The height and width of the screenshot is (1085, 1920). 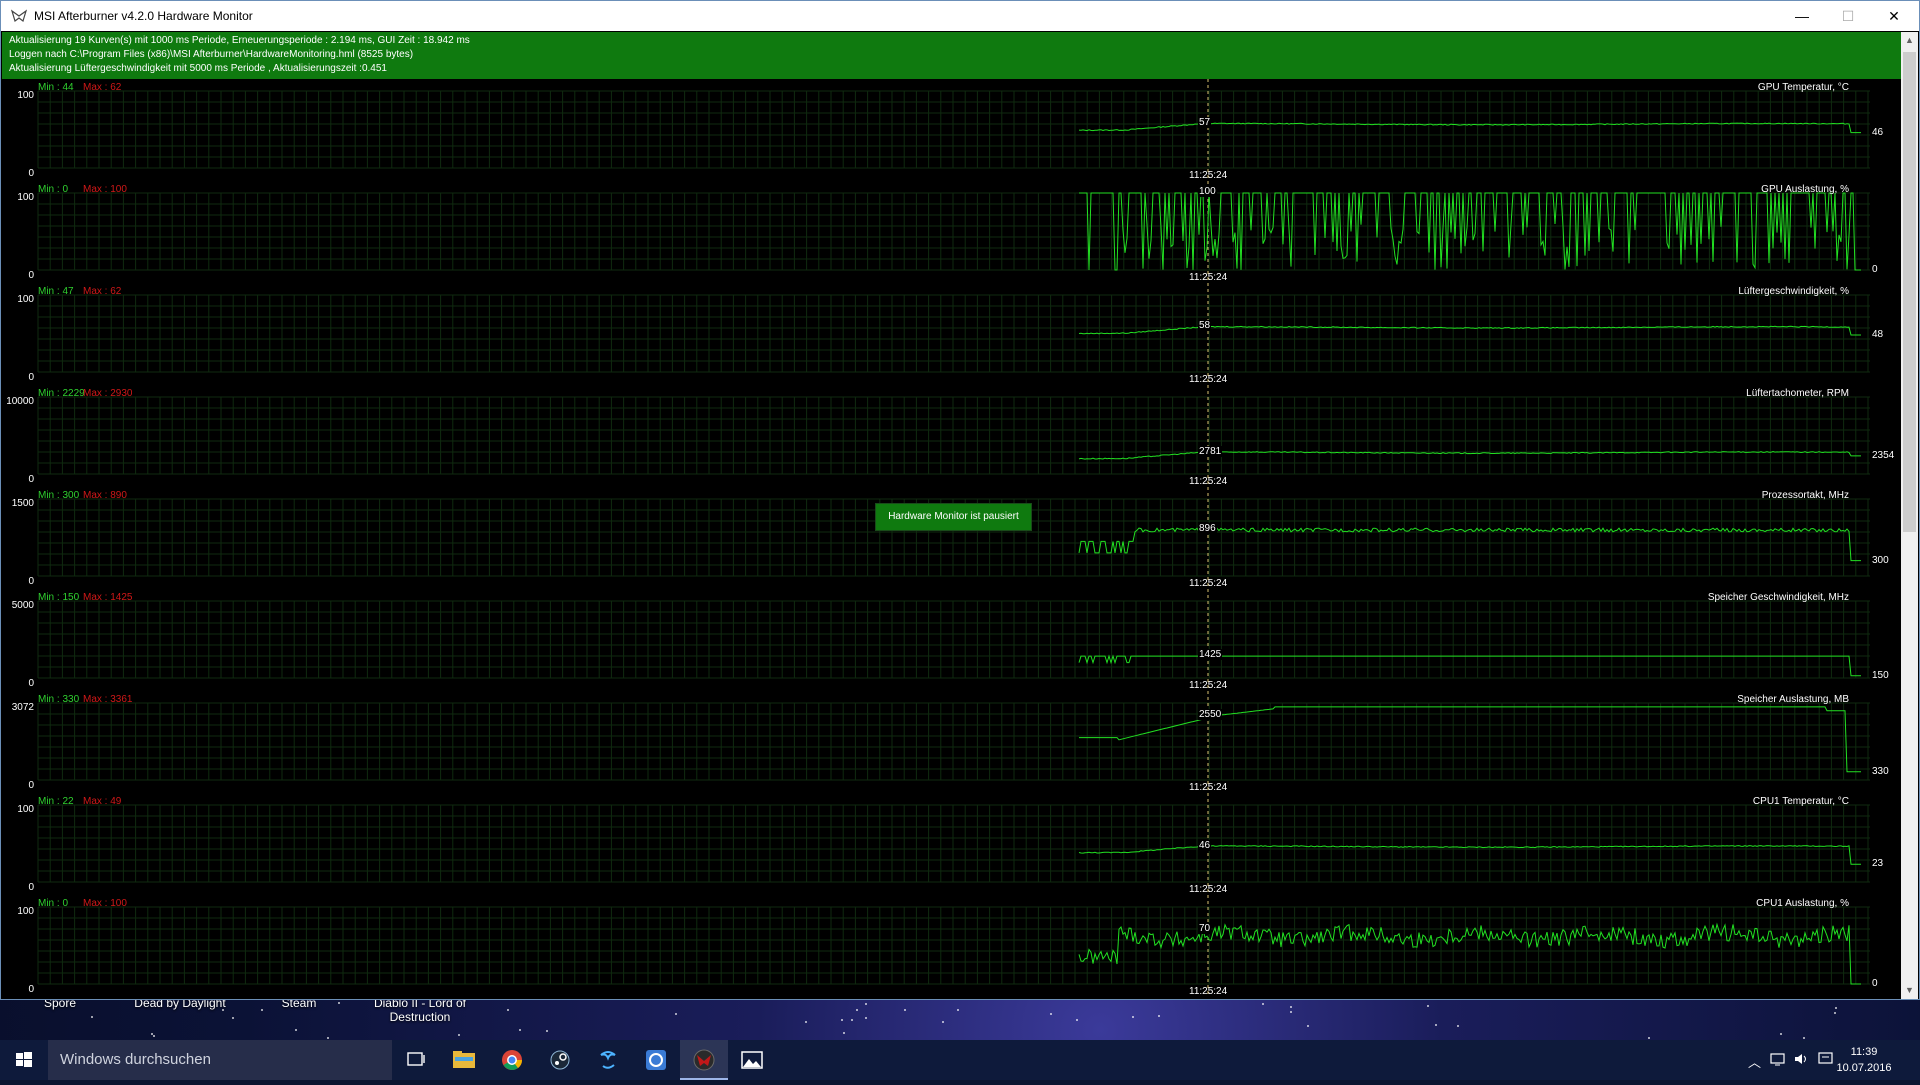 I want to click on graph-title: CPU1 Auslastung, %, so click(x=1802, y=903).